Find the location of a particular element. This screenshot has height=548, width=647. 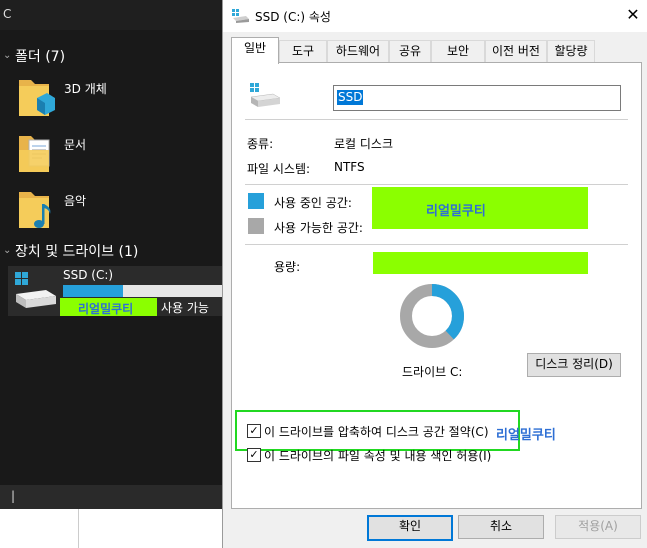

capacity-donut-chart is located at coordinates (432, 316).